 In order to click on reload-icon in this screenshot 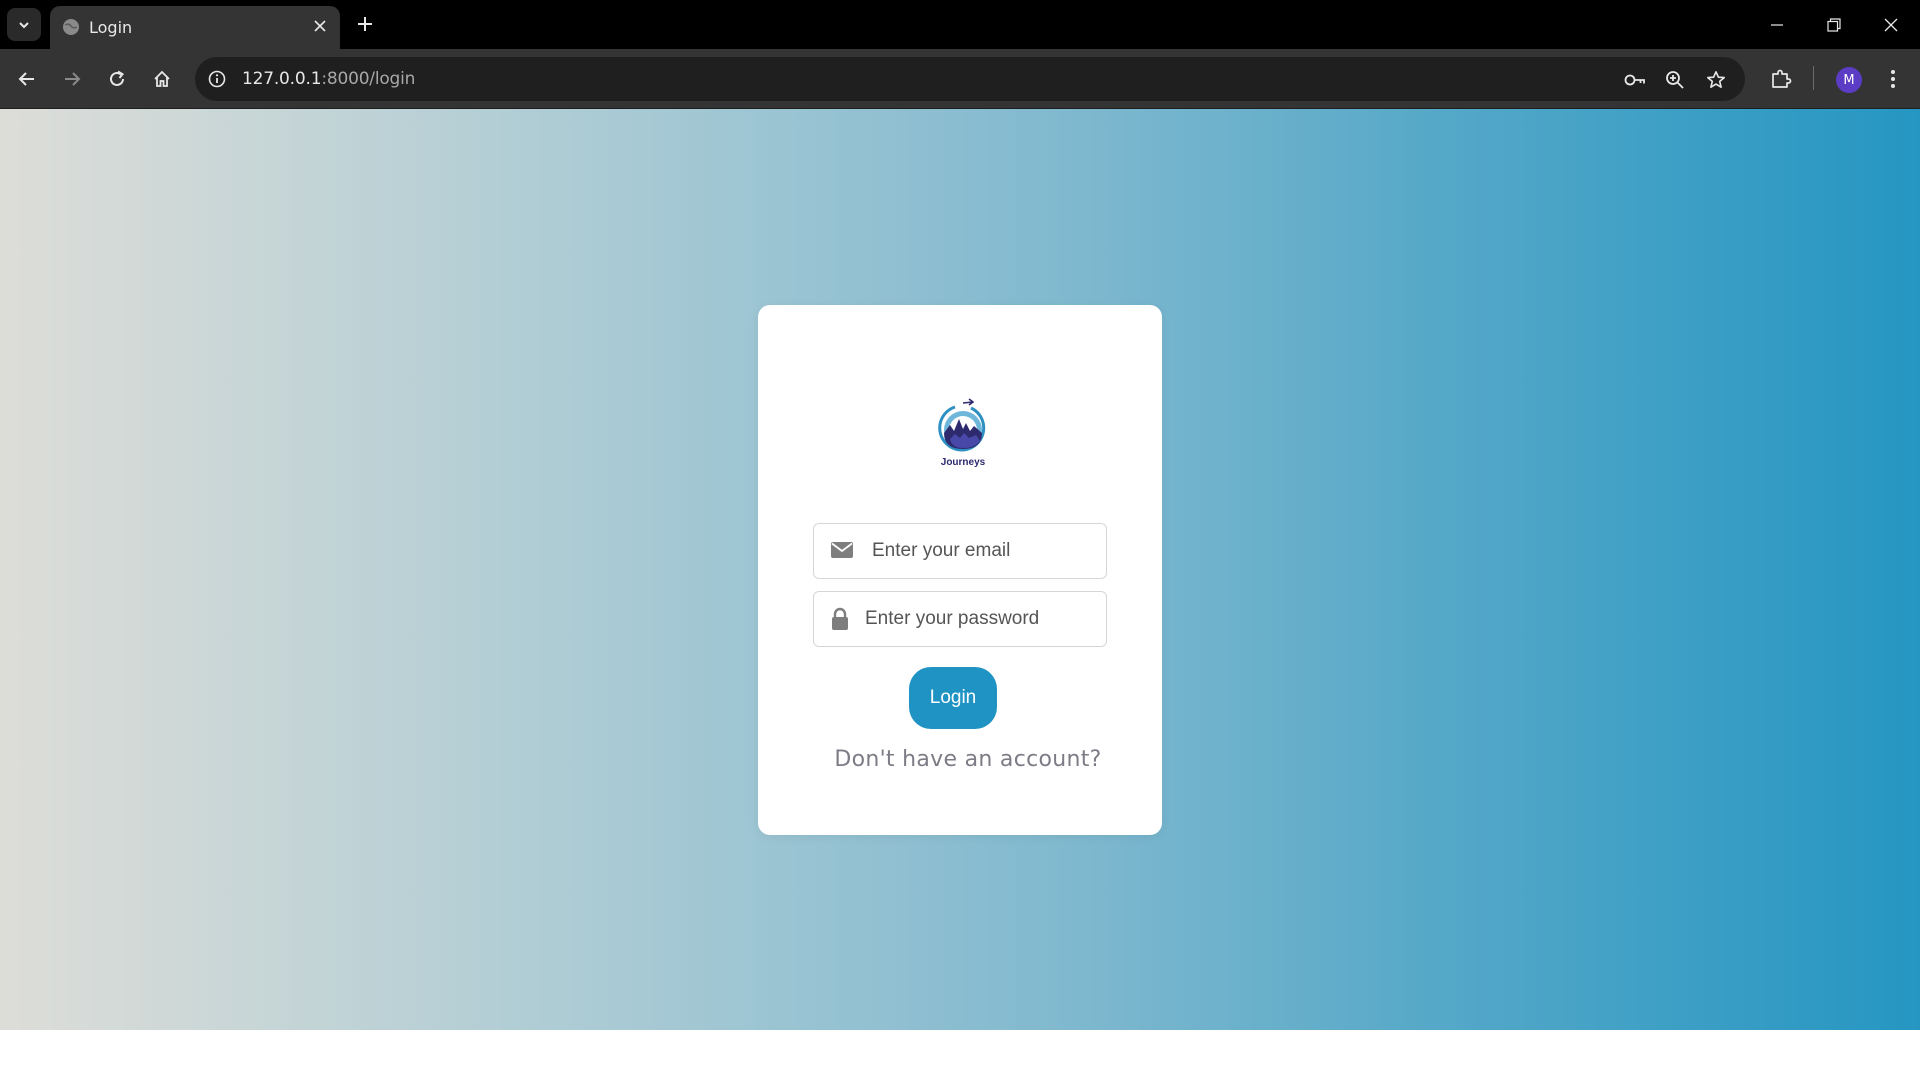, I will do `click(117, 79)`.